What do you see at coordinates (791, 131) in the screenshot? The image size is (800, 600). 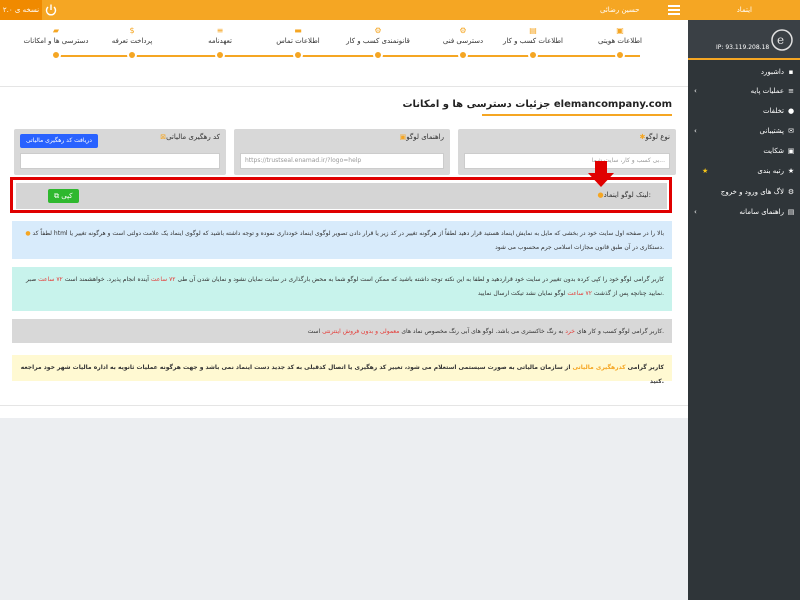 I see `message-icon: ✉` at bounding box center [791, 131].